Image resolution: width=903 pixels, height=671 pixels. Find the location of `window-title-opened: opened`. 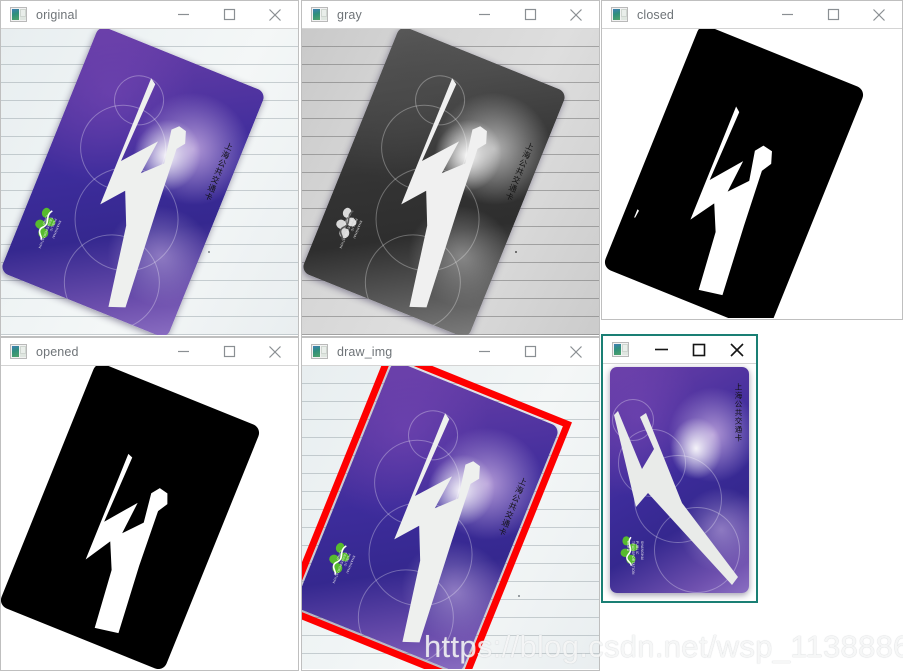

window-title-opened: opened is located at coordinates (57, 351).